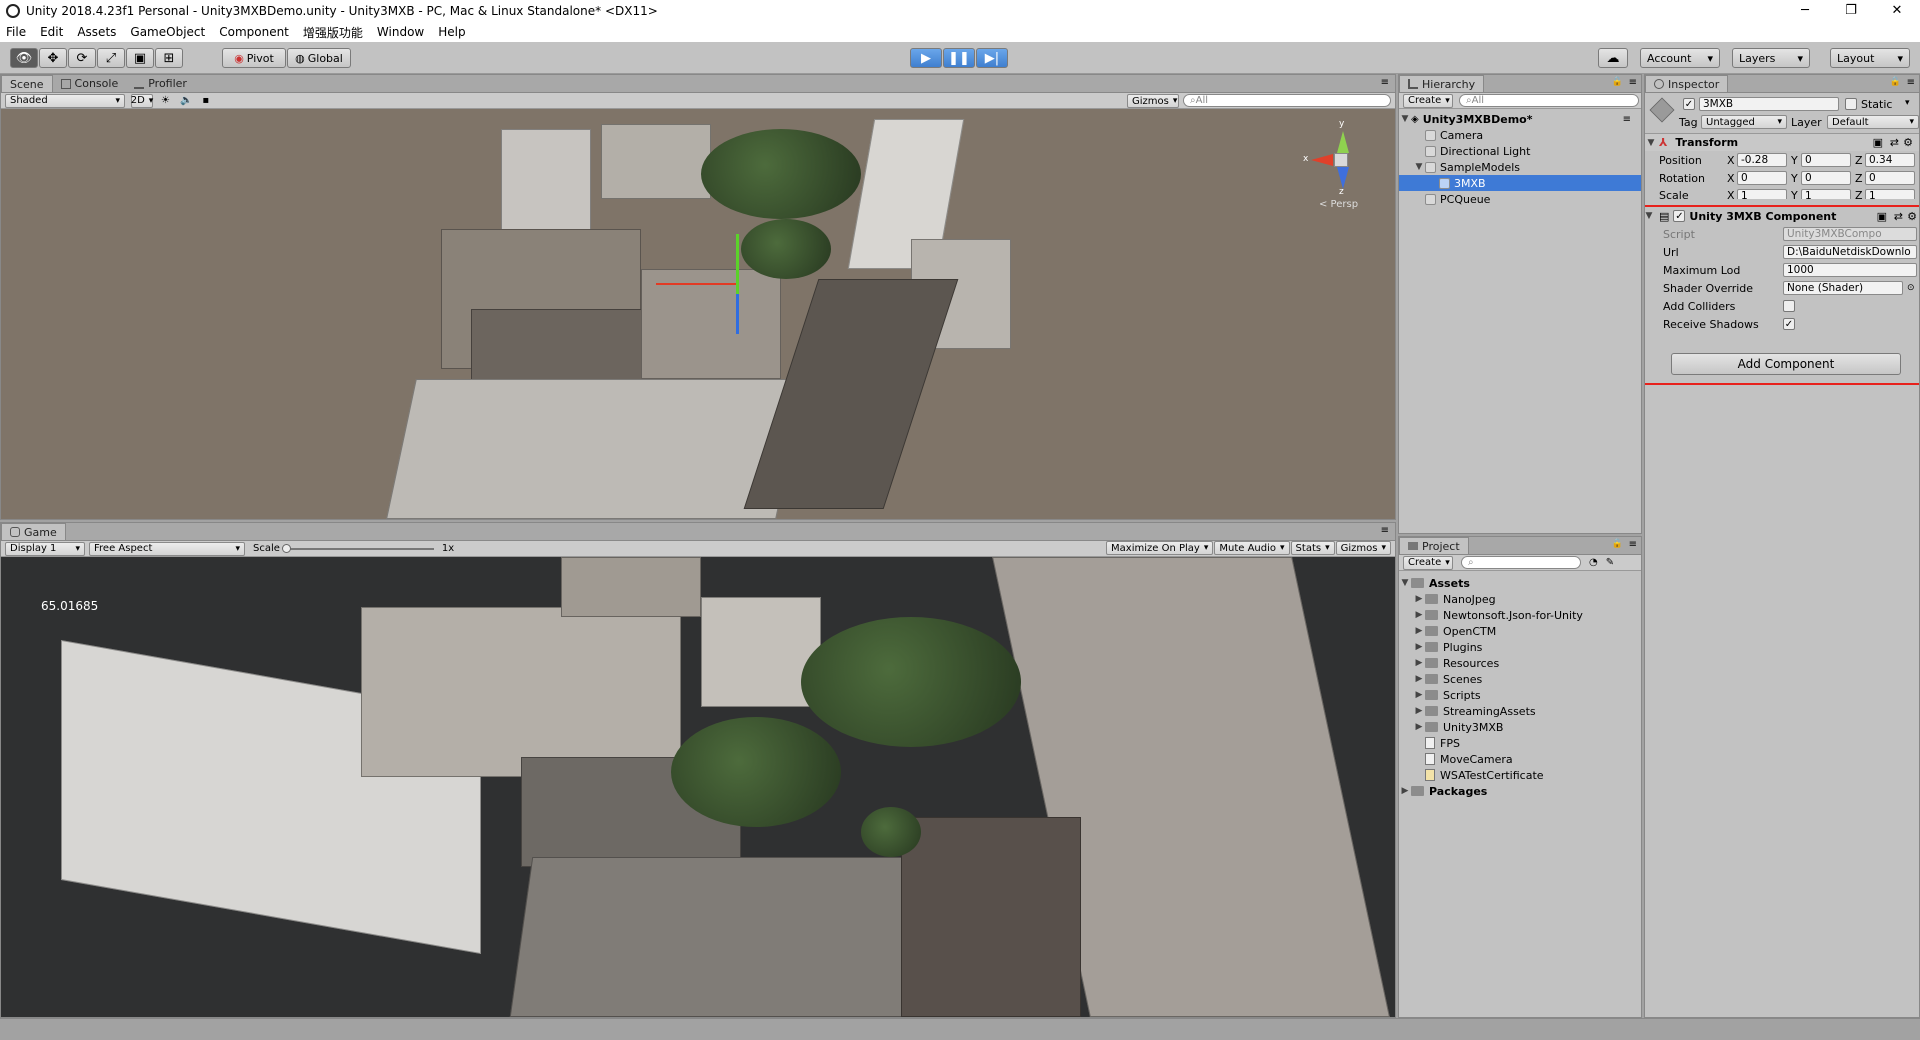 Image resolution: width=1920 pixels, height=1040 pixels. What do you see at coordinates (1613, 58) in the screenshot?
I see `collab-cloud-button: ☁` at bounding box center [1613, 58].